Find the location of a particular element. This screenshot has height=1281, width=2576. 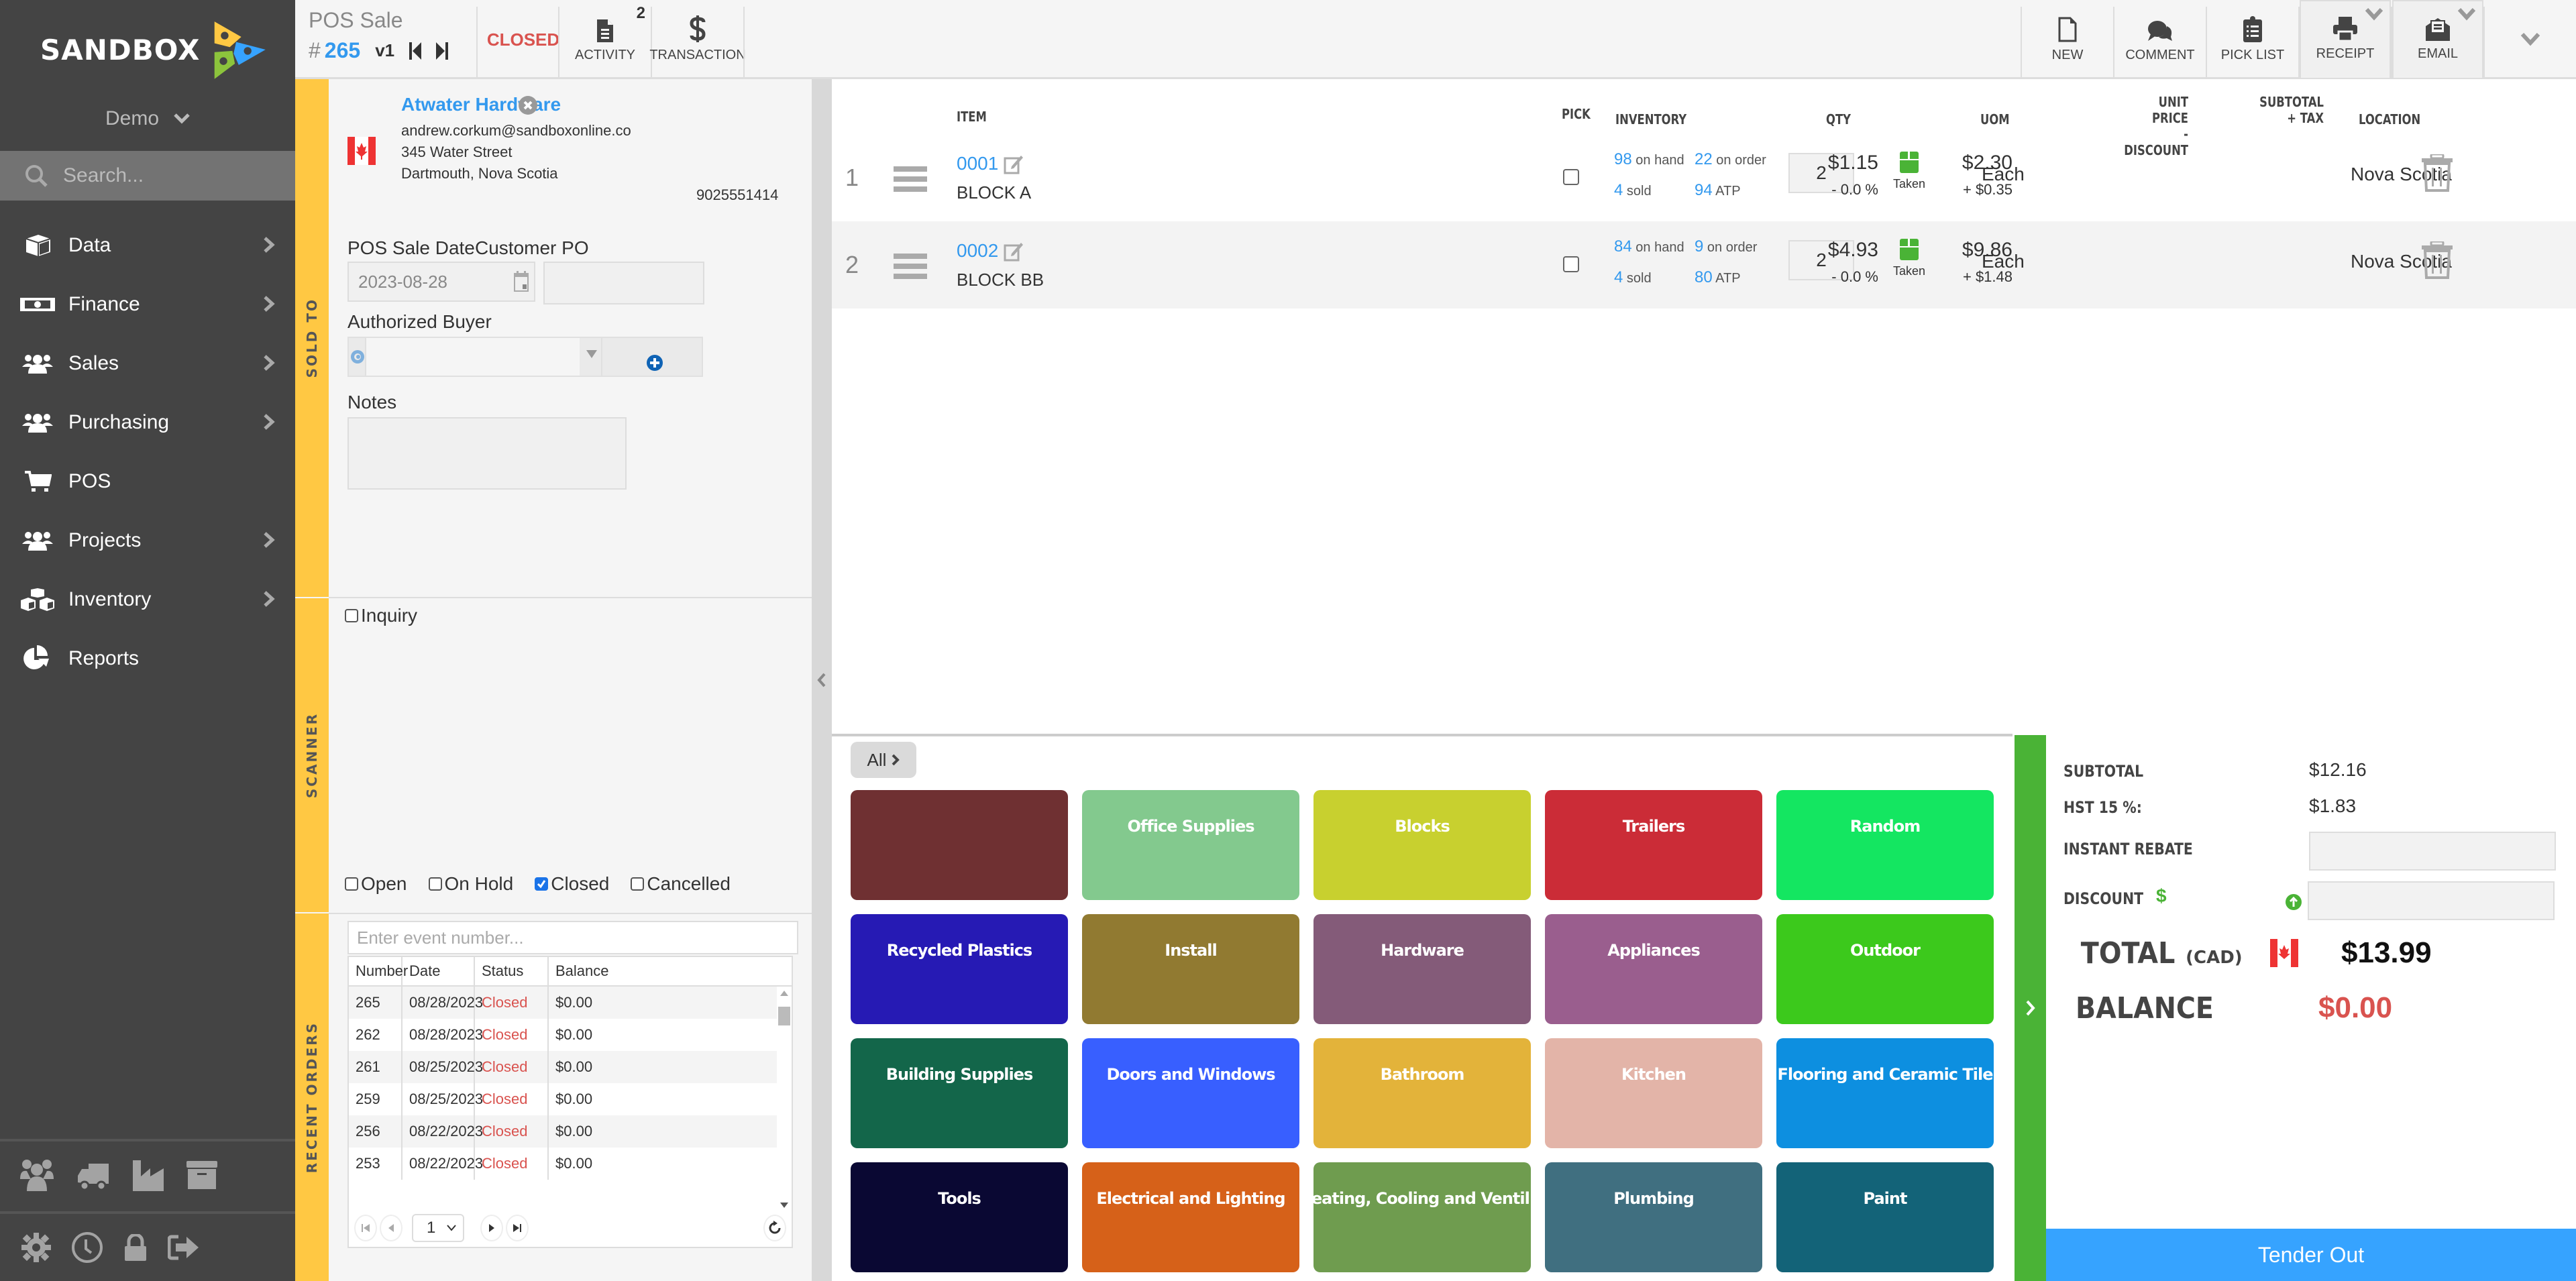

category-tile: Bathroom is located at coordinates (1422, 1093).